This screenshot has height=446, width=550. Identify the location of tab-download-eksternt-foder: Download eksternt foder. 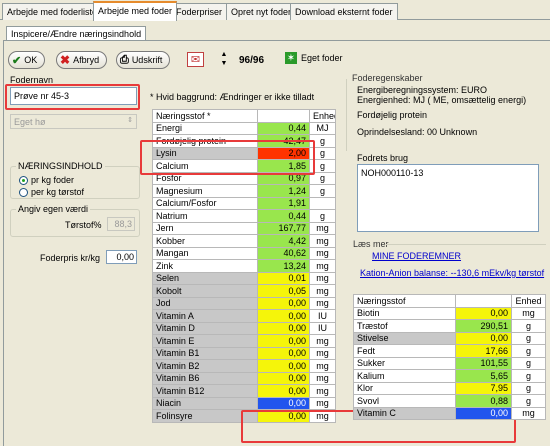
(344, 11).